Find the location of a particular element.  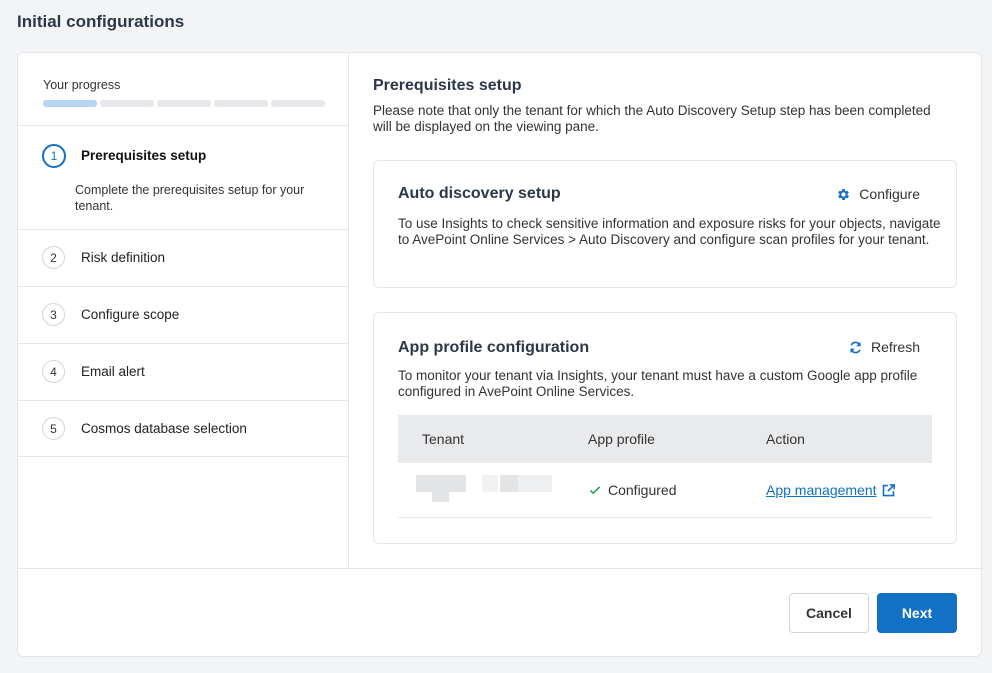

panel-title: Auto discovery setup is located at coordinates (479, 193).